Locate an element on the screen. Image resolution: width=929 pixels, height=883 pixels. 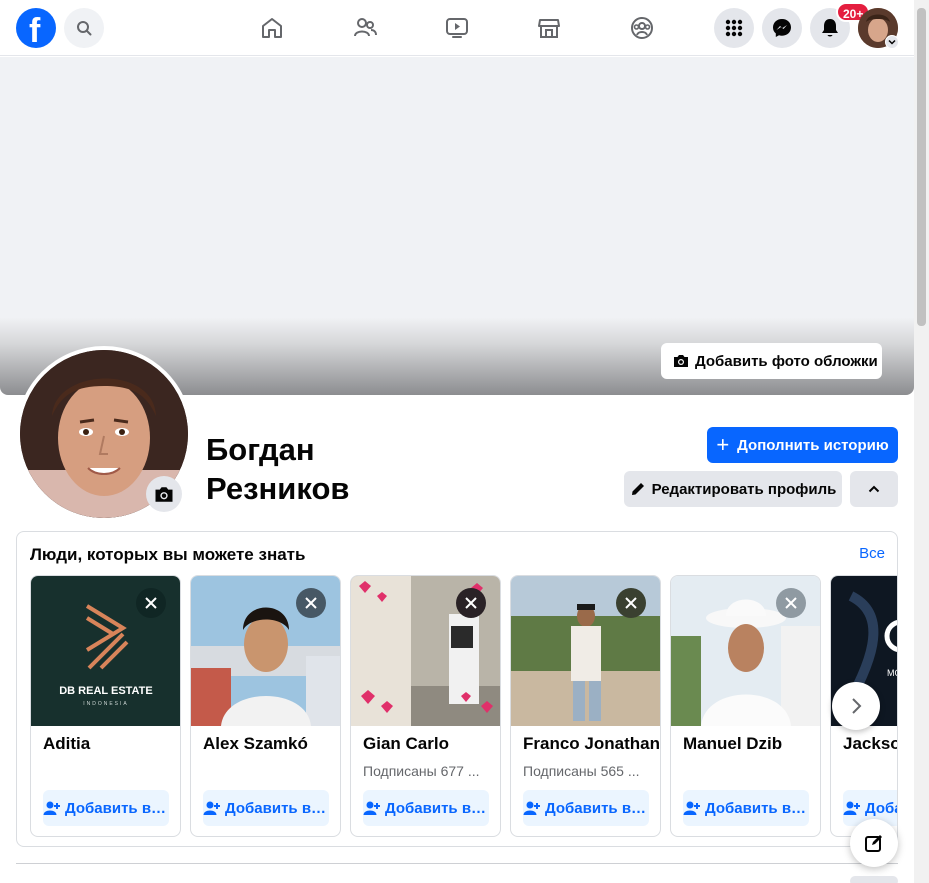
suggestion-name: Gian Carlo is located at coordinates (406, 744).